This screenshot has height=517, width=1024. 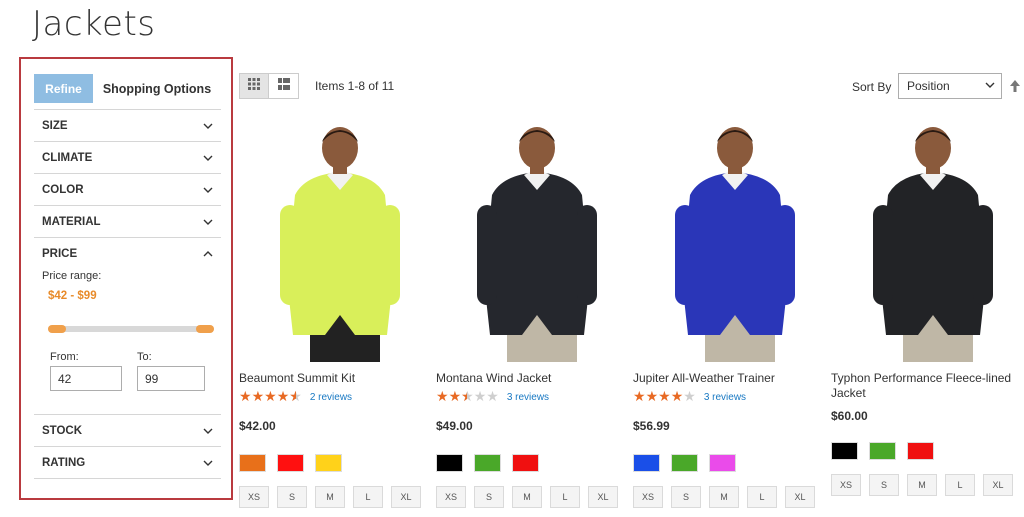 What do you see at coordinates (64, 462) in the screenshot?
I see `filter-label: RATING` at bounding box center [64, 462].